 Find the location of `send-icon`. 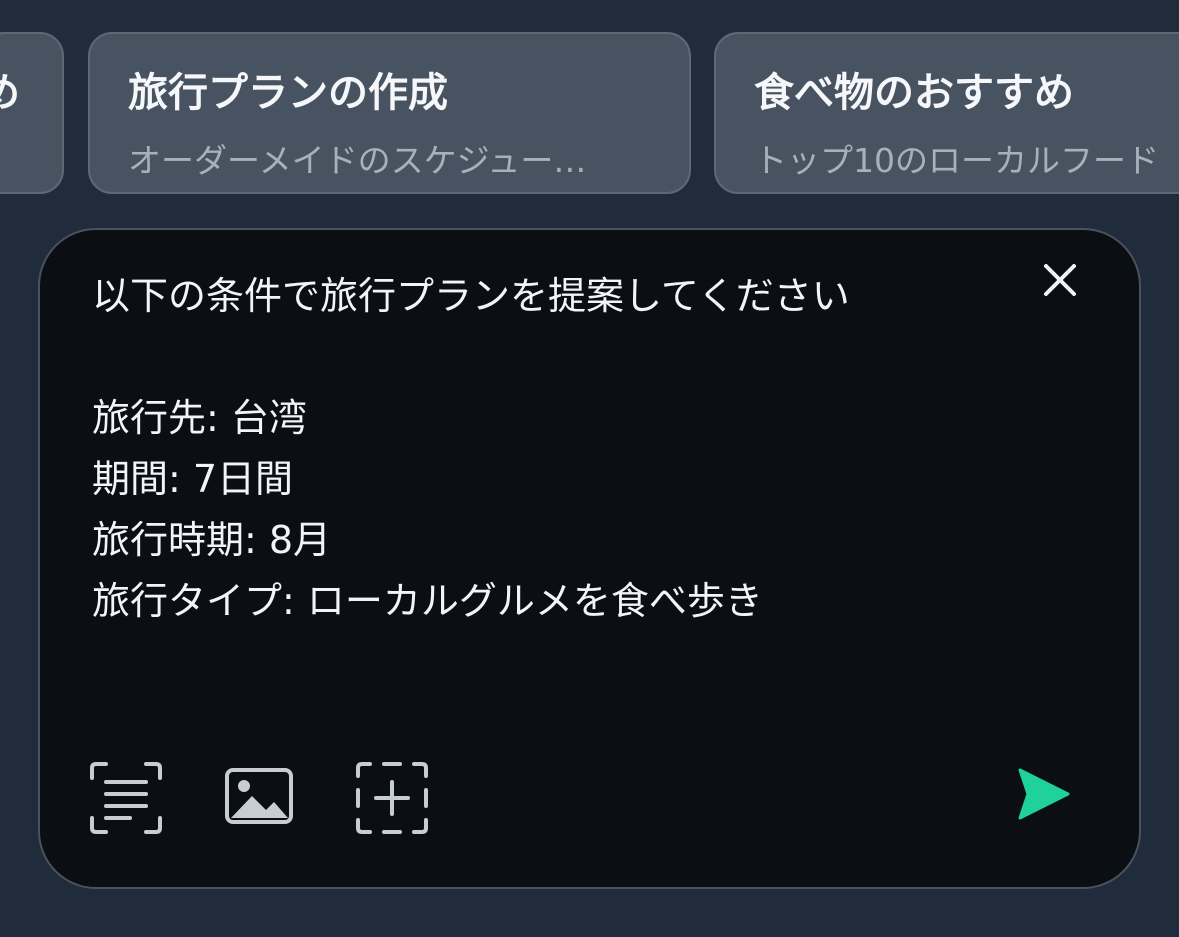

send-icon is located at coordinates (1044, 794).